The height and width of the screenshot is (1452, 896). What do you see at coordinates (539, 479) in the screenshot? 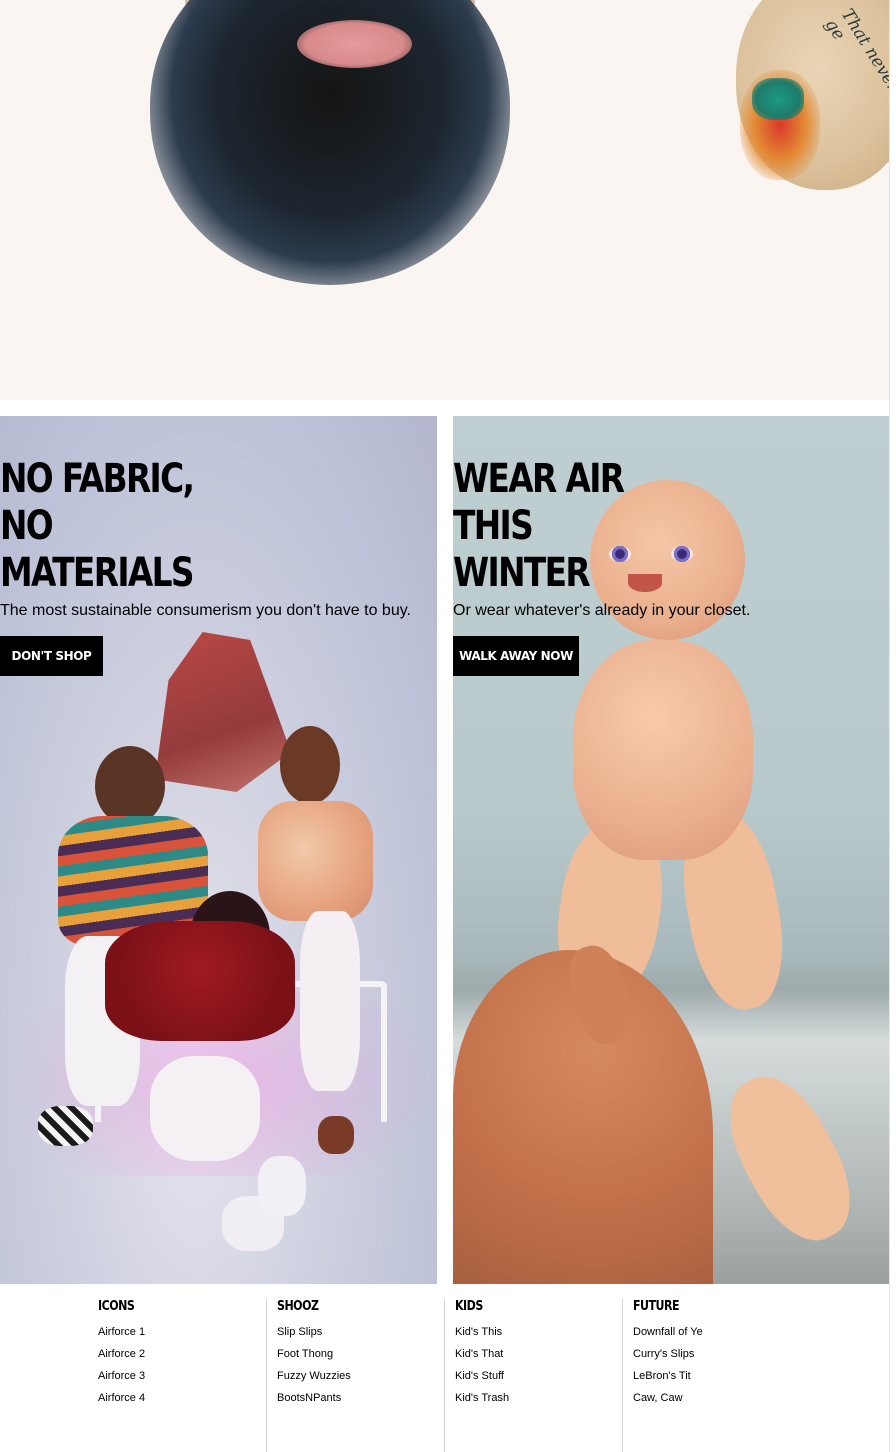
I see `headline-line: WEAR AIR` at bounding box center [539, 479].